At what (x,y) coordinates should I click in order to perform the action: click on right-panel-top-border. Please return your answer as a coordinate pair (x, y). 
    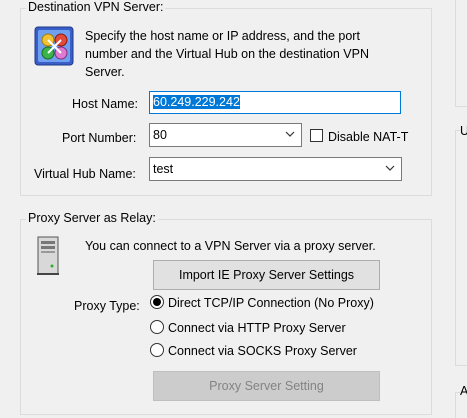
    Looking at the image, I should click on (455, 53).